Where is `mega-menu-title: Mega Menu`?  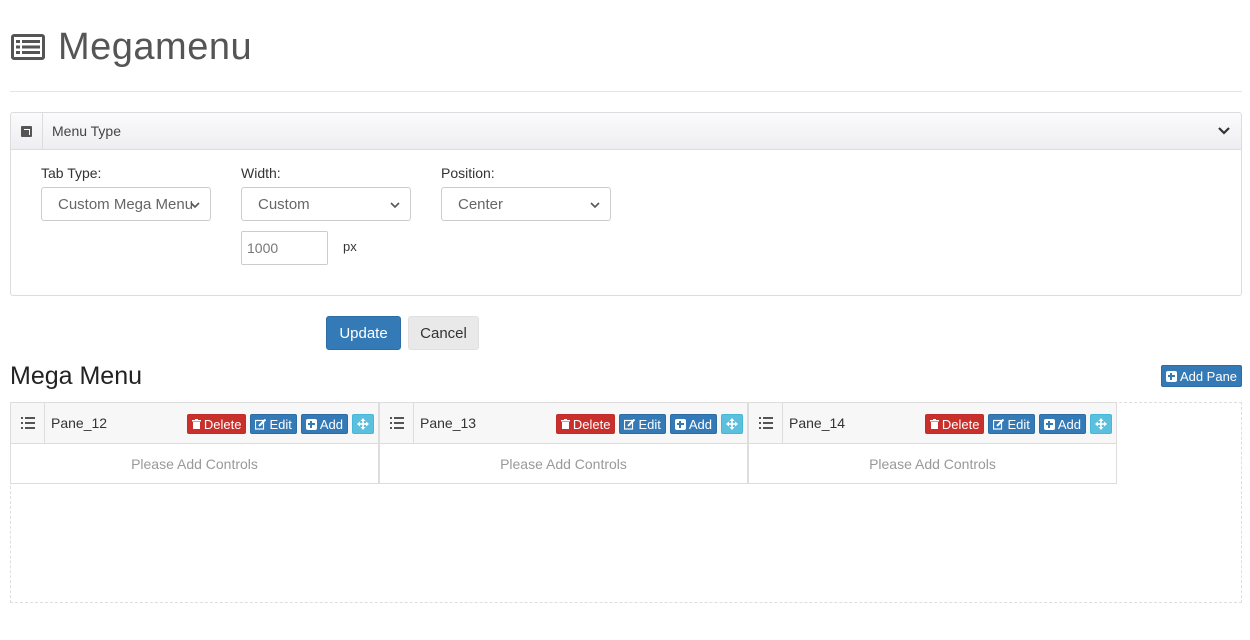
mega-menu-title: Mega Menu is located at coordinates (76, 376).